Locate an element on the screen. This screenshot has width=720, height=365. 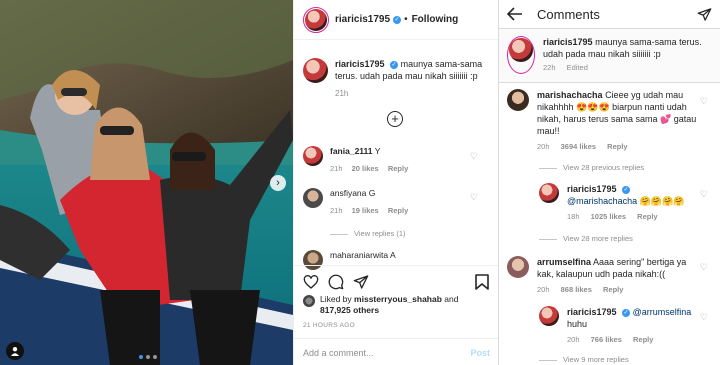
load-more-comments-icon: + is located at coordinates (395, 119).